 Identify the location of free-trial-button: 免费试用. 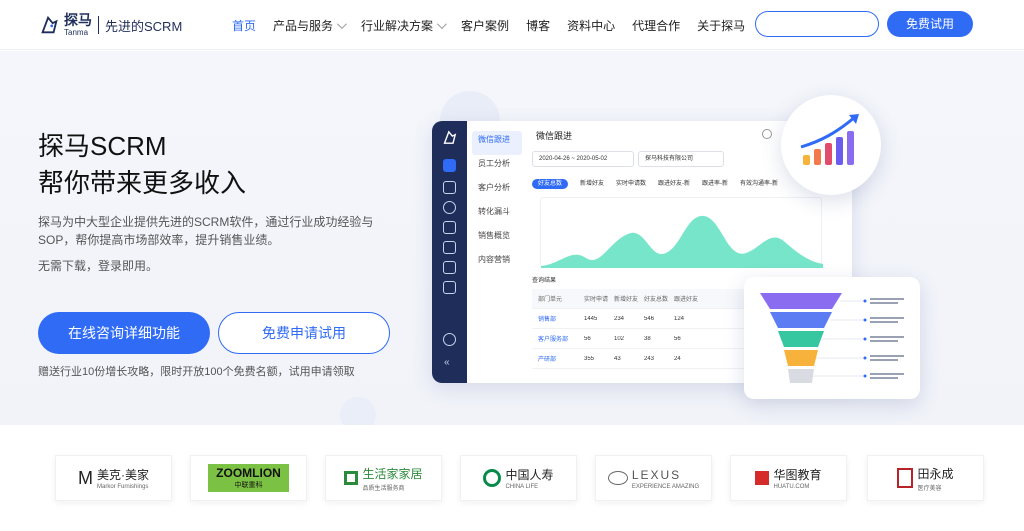
(930, 24).